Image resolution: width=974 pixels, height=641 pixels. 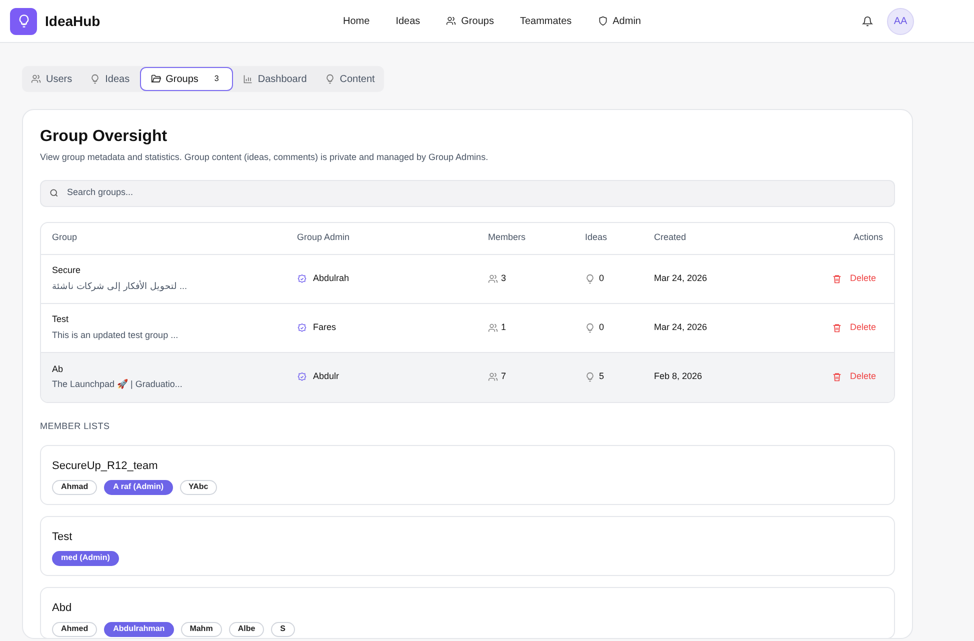 I want to click on admin-name: Abdulrah, so click(x=331, y=278).